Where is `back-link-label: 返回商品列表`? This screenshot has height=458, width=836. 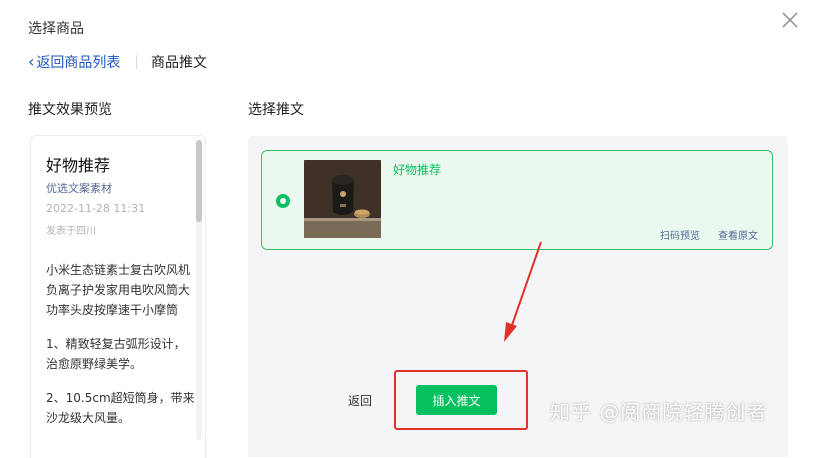 back-link-label: 返回商品列表 is located at coordinates (78, 63).